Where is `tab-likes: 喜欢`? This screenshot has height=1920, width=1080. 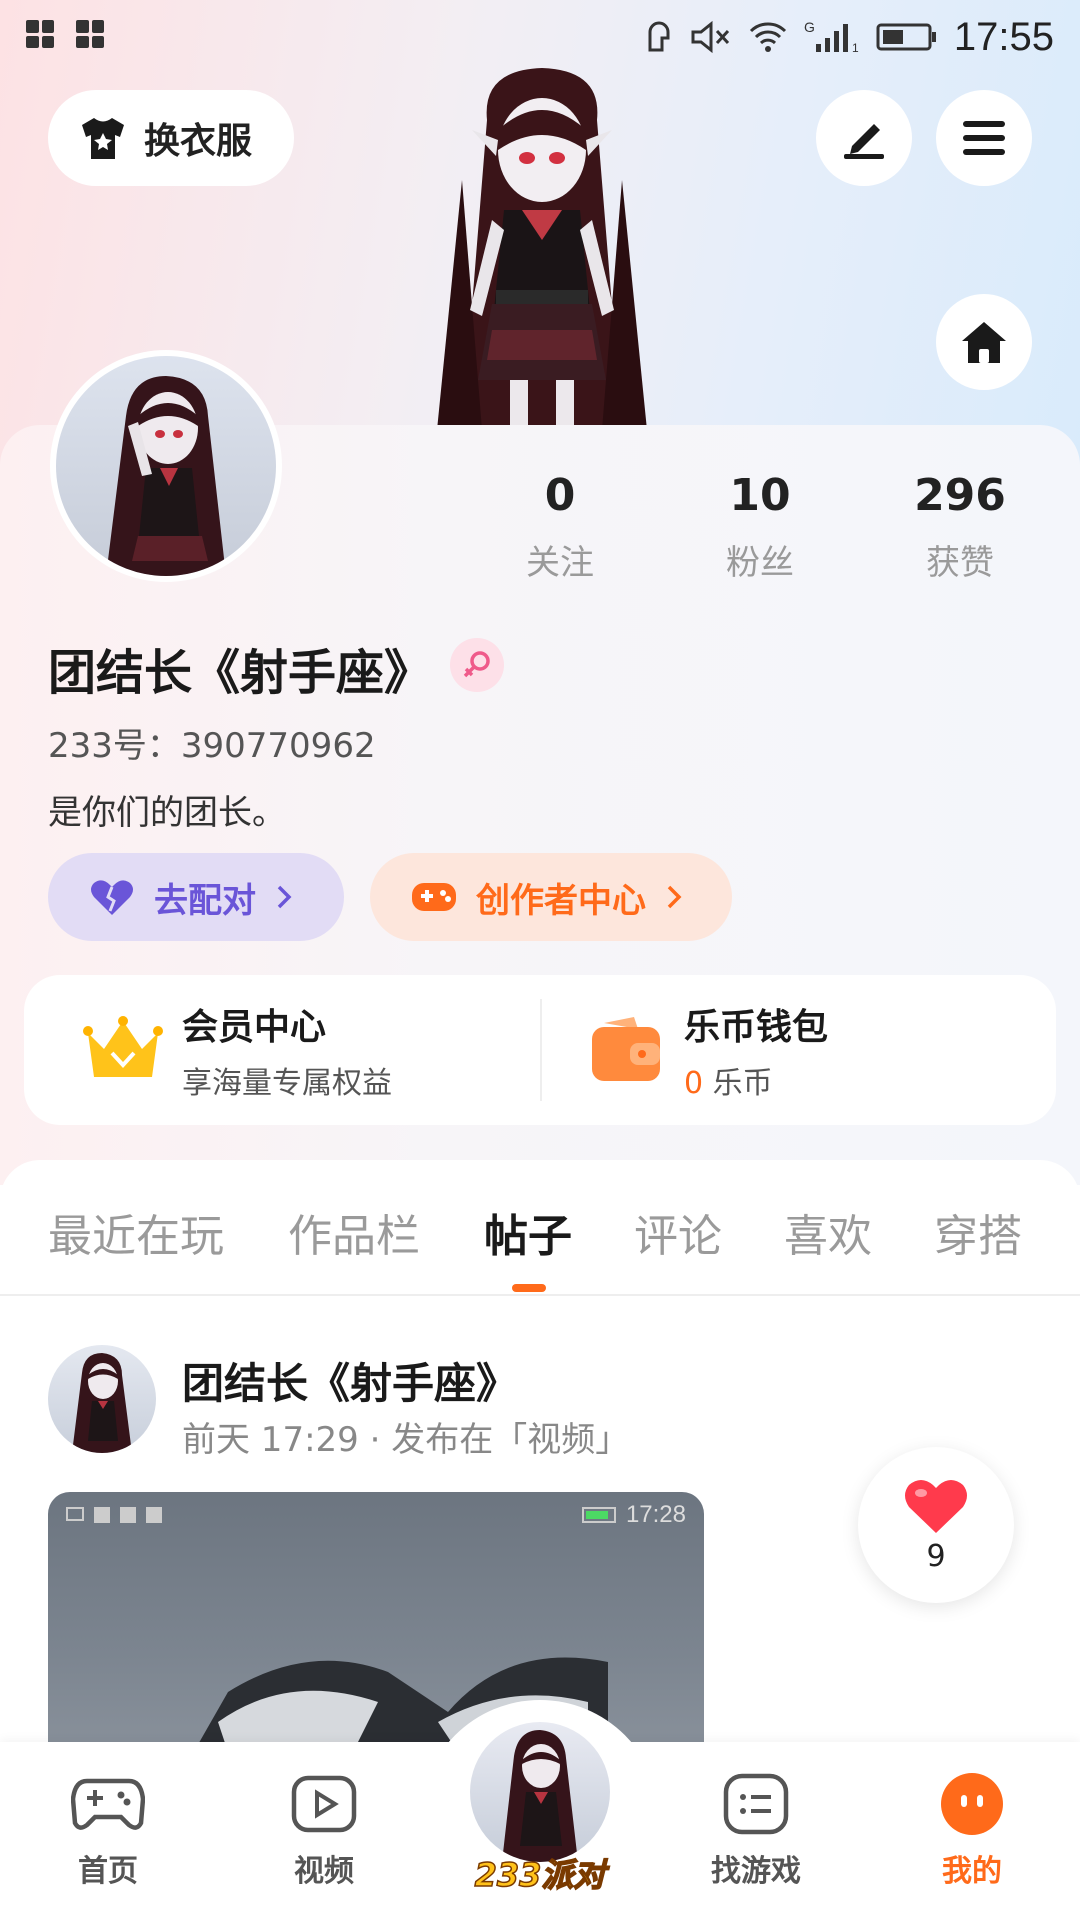 tab-likes: 喜欢 is located at coordinates (828, 1232).